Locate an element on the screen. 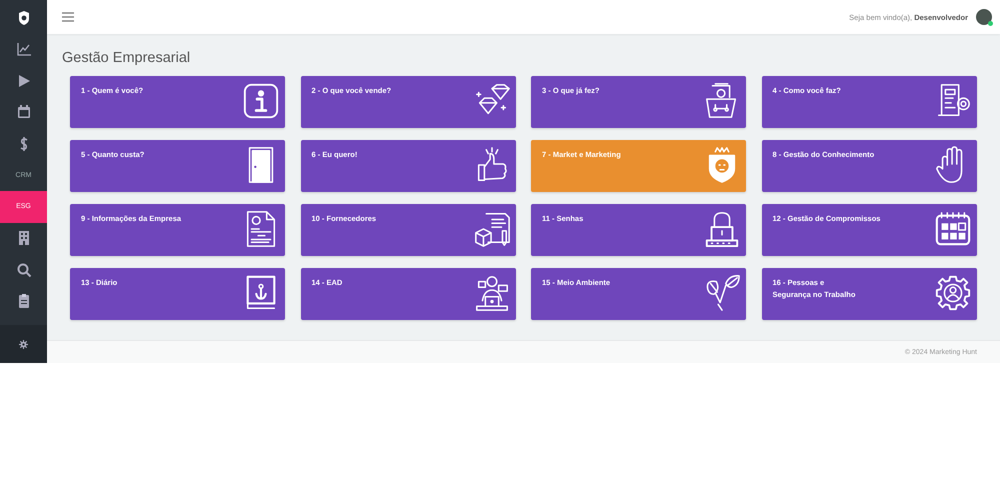 Image resolution: width=1000 pixels, height=478 pixels. line-chart-icon is located at coordinates (24, 49).